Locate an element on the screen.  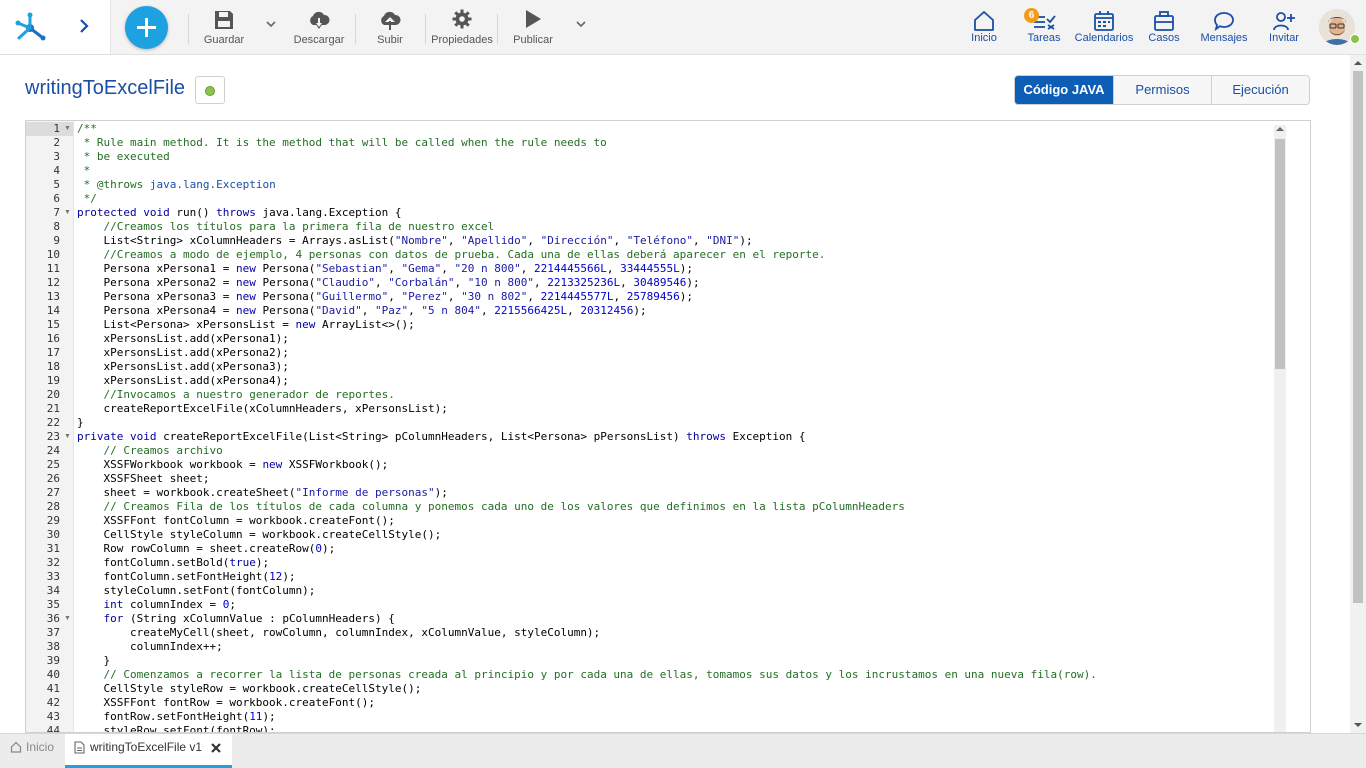
code-line: XSSFSheet sheet; is located at coordinates (674, 479).